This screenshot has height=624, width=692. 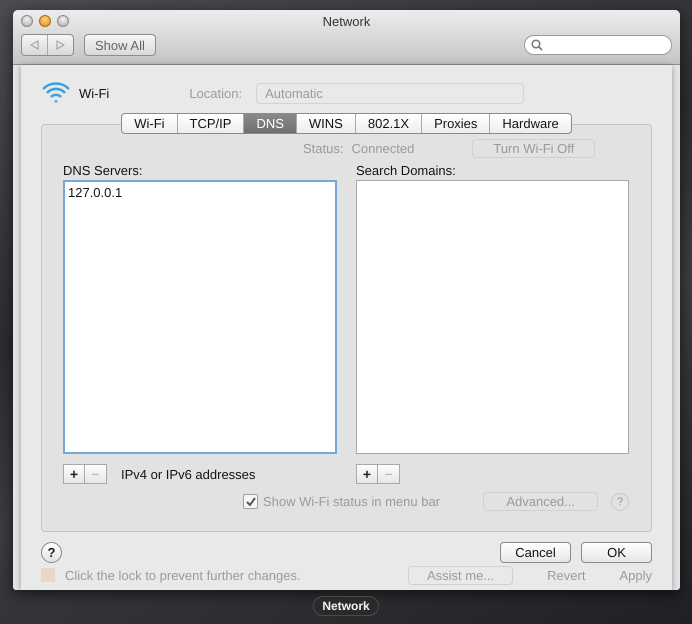 I want to click on checkbox, so click(x=250, y=501).